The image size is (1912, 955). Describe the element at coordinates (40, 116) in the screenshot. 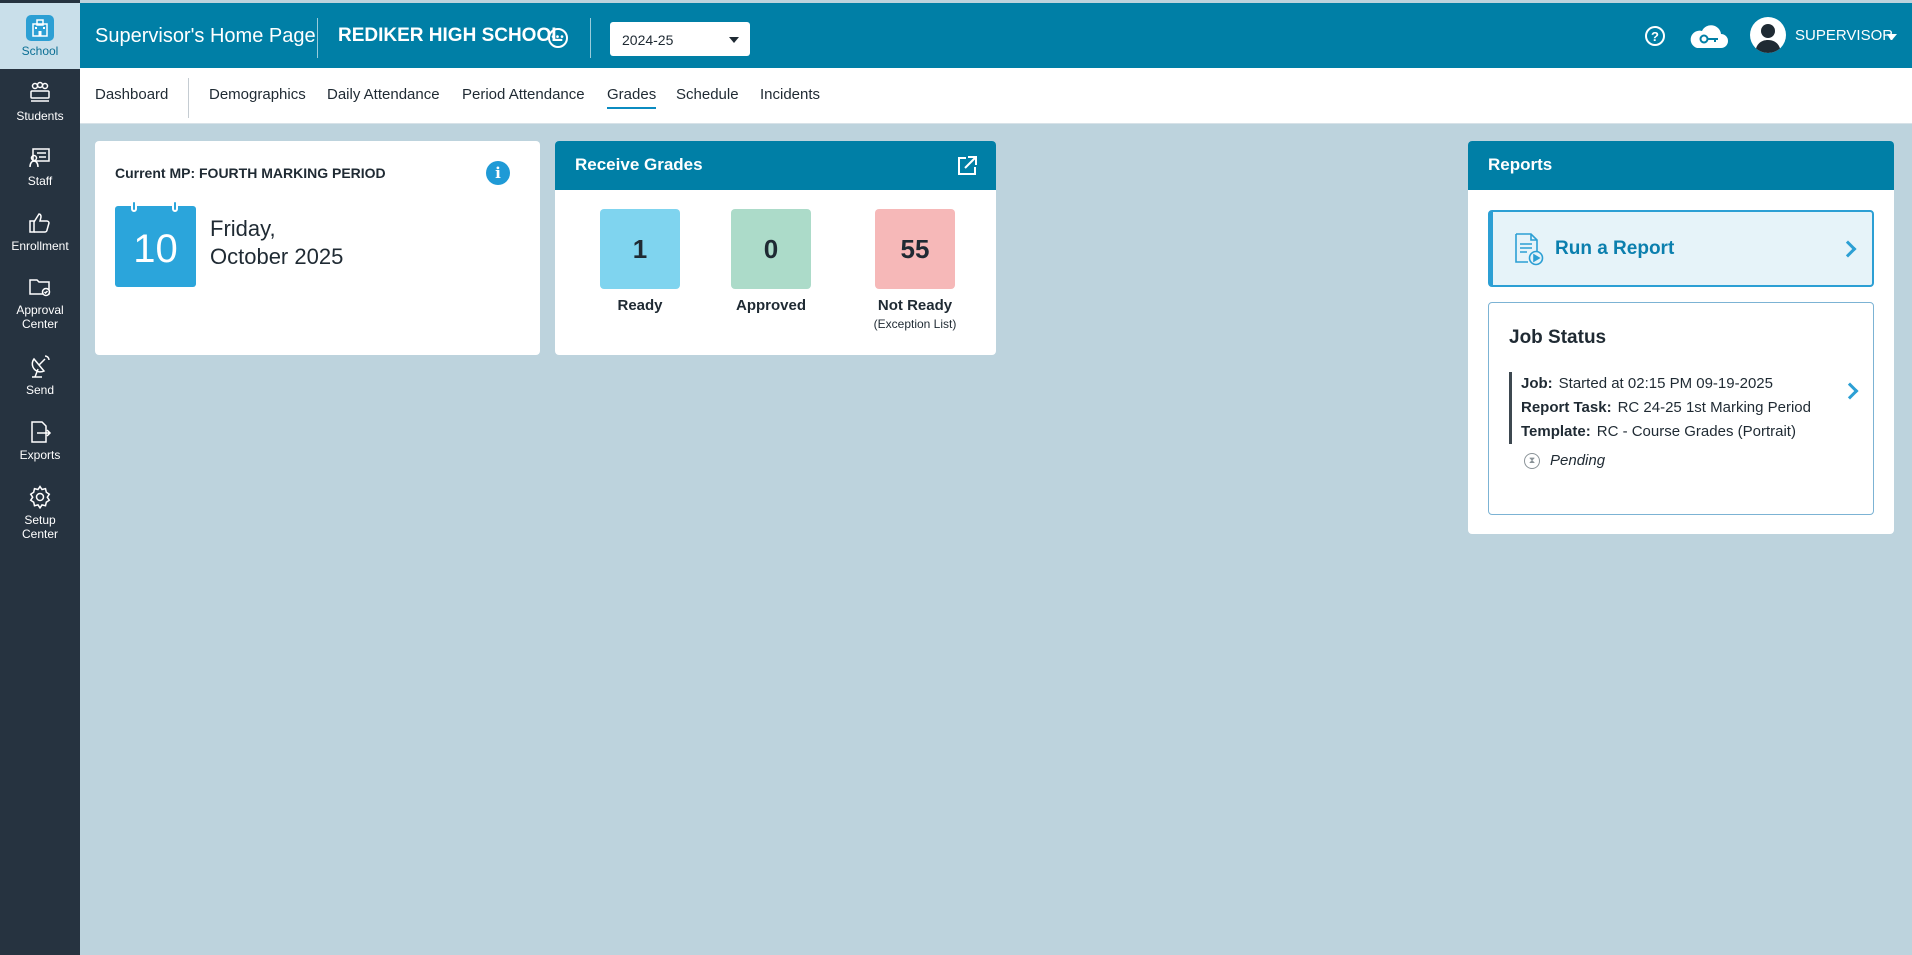

I see `rail-label-students: Students` at that location.